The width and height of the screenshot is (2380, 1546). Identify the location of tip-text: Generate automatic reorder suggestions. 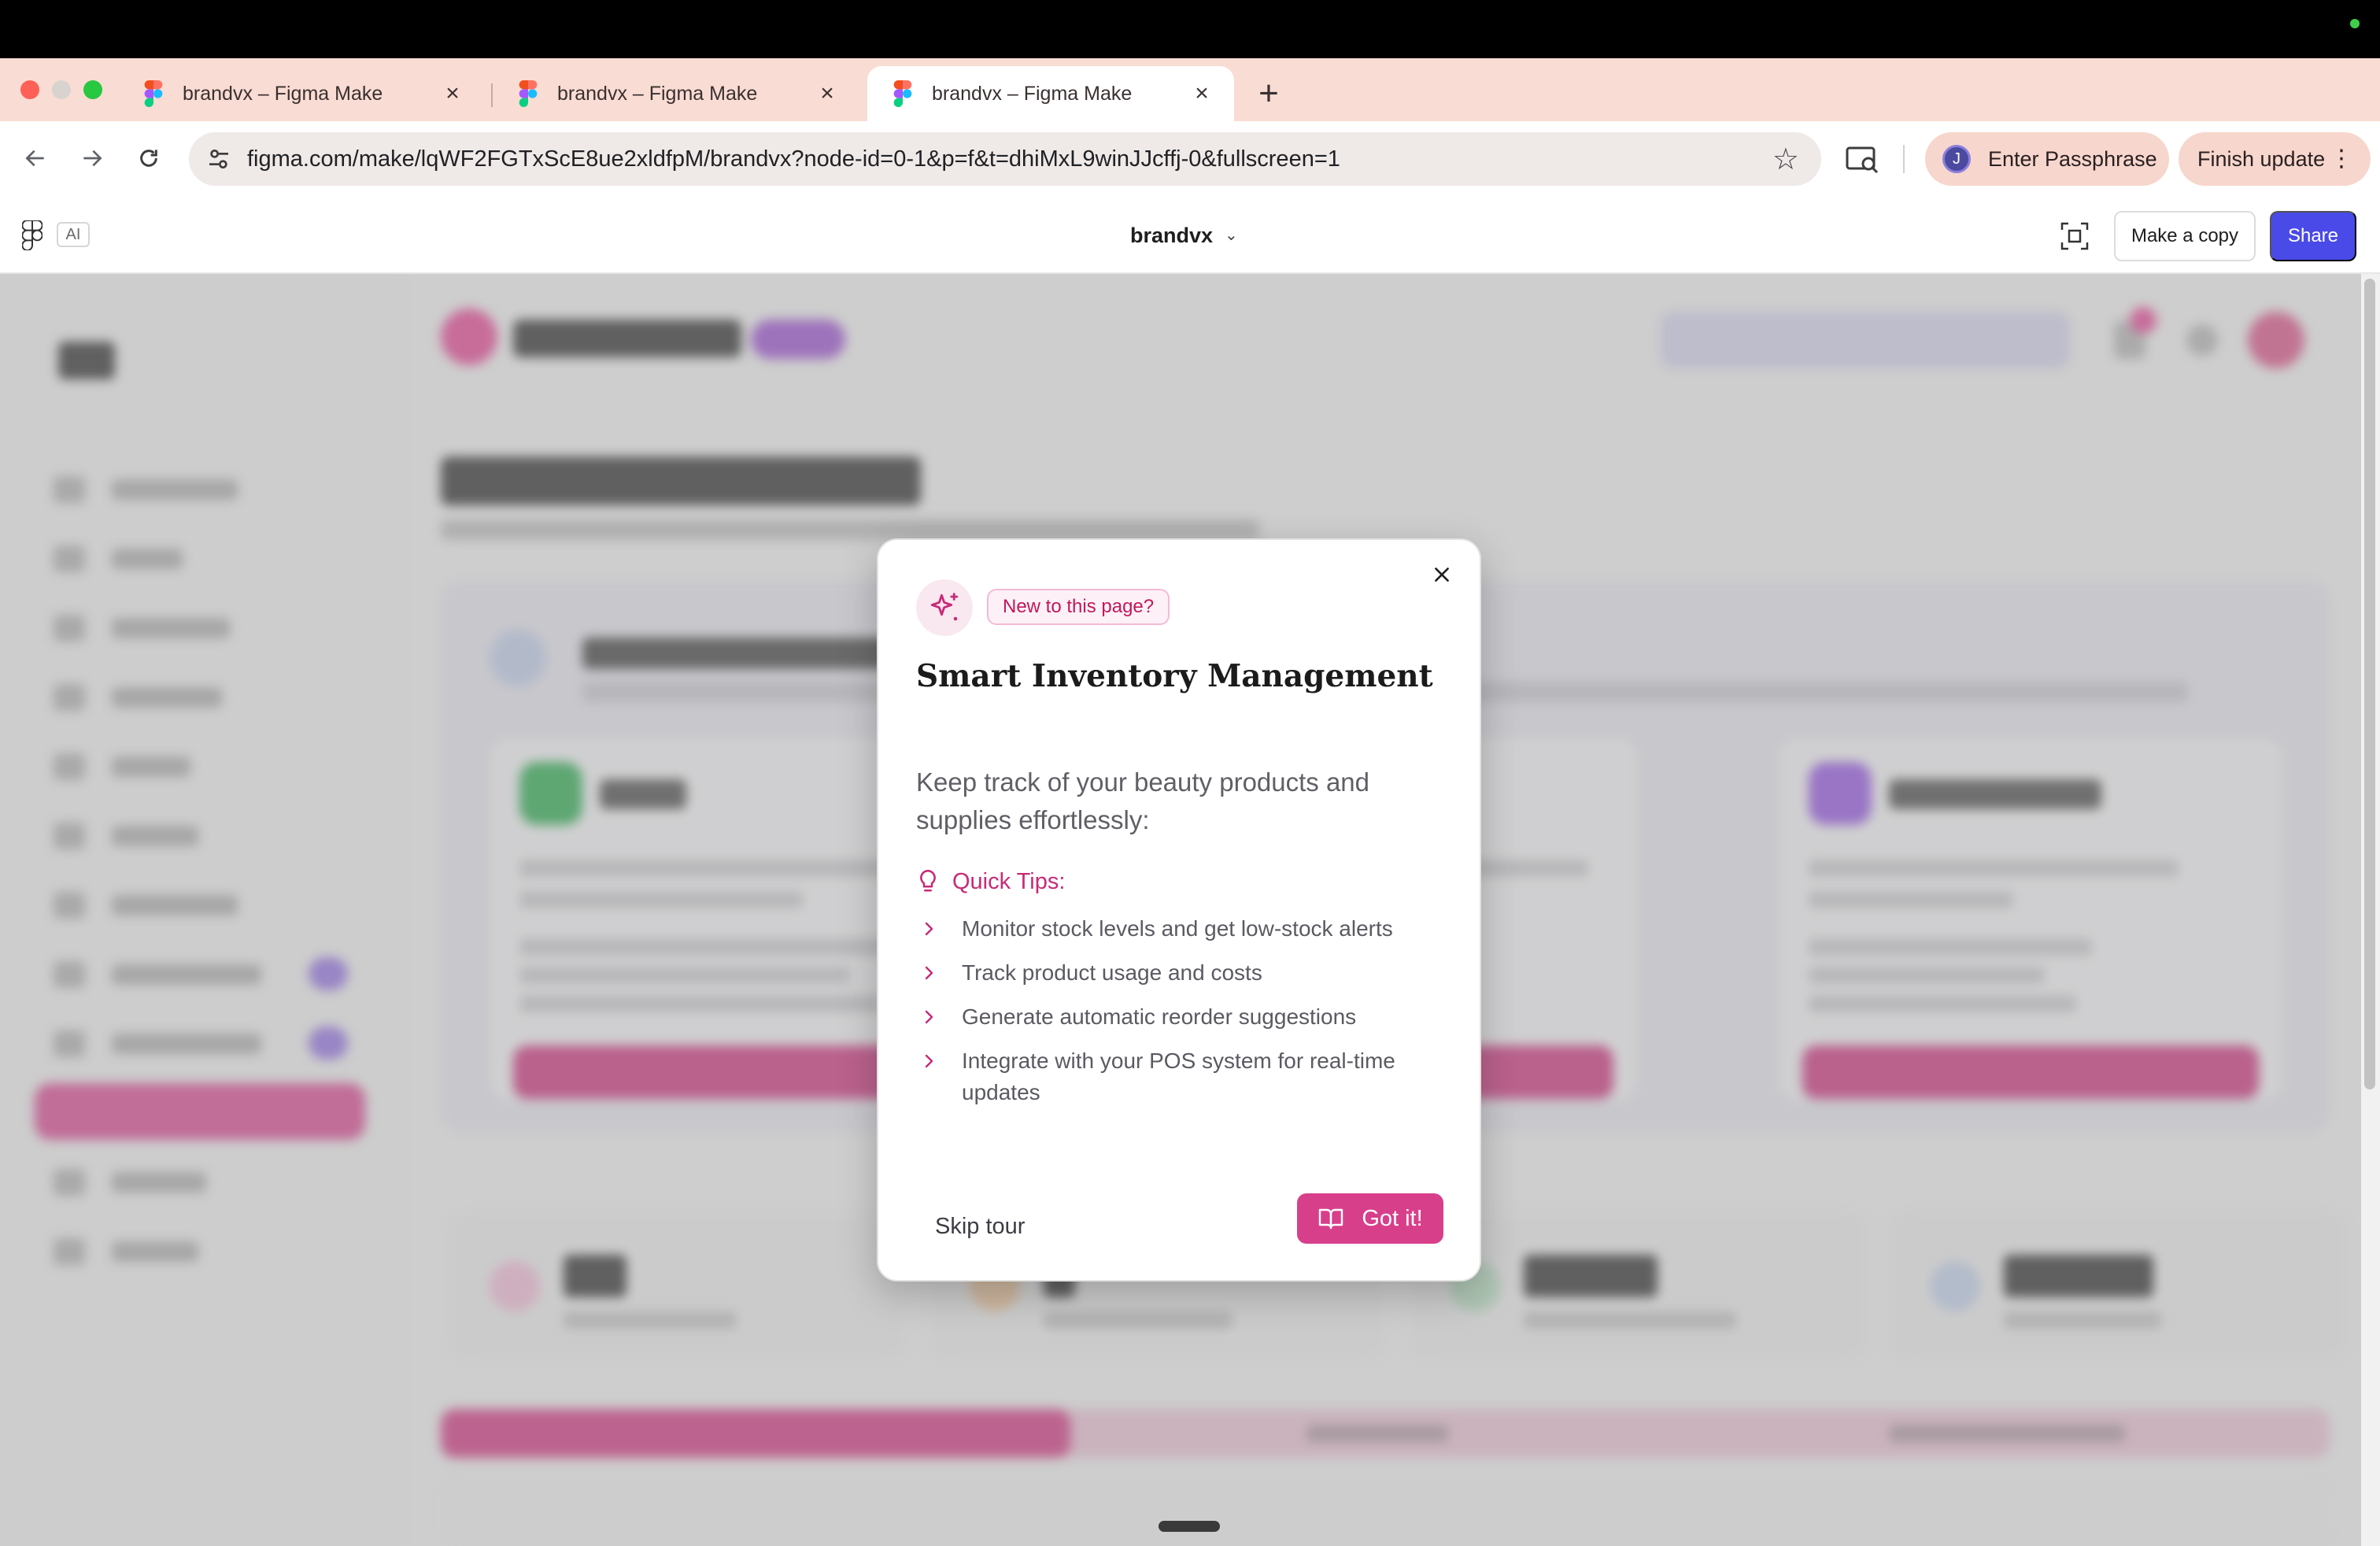
(1159, 1016).